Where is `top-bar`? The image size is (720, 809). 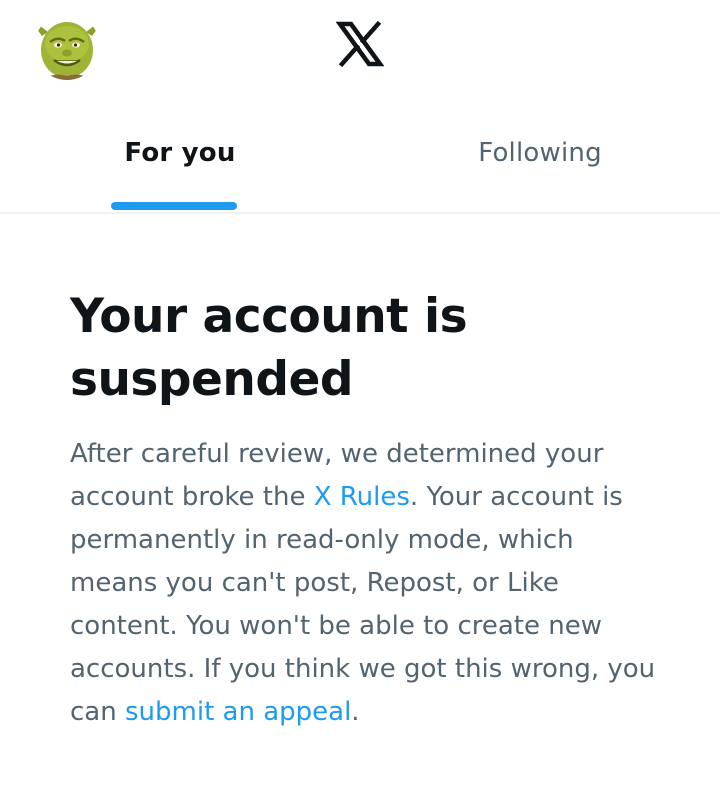
top-bar is located at coordinates (360, 50).